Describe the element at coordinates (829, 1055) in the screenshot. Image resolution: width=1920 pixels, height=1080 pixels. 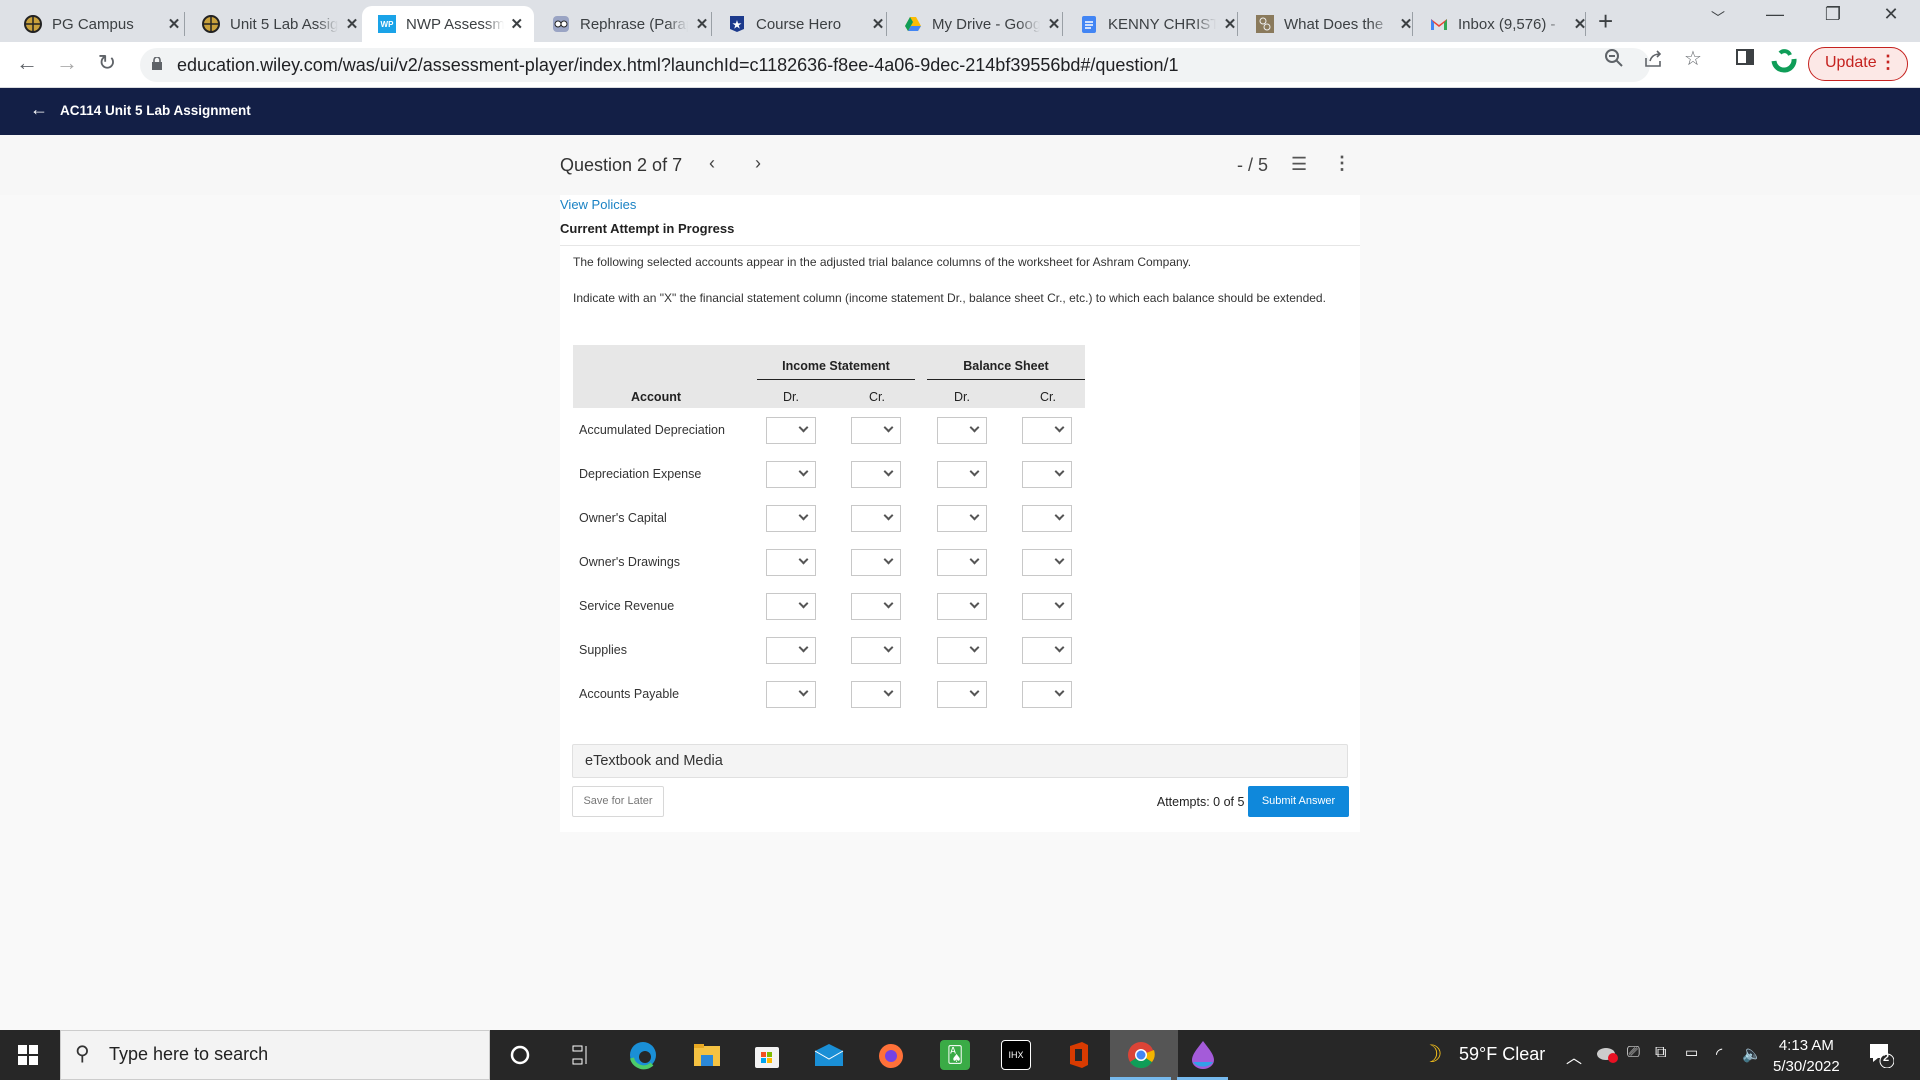
I see `mail-icon` at that location.